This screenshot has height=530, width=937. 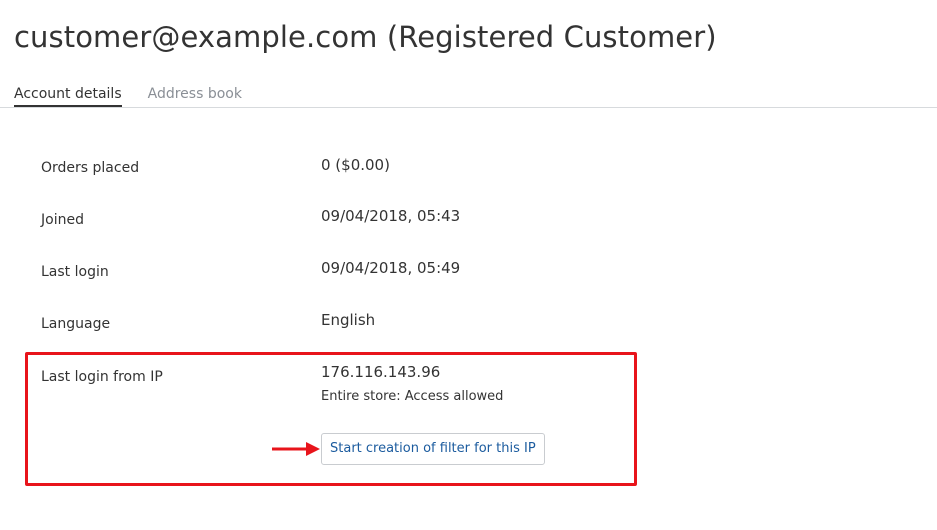 What do you see at coordinates (381, 372) in the screenshot?
I see `last-login-ip-value: 176.116.143.96` at bounding box center [381, 372].